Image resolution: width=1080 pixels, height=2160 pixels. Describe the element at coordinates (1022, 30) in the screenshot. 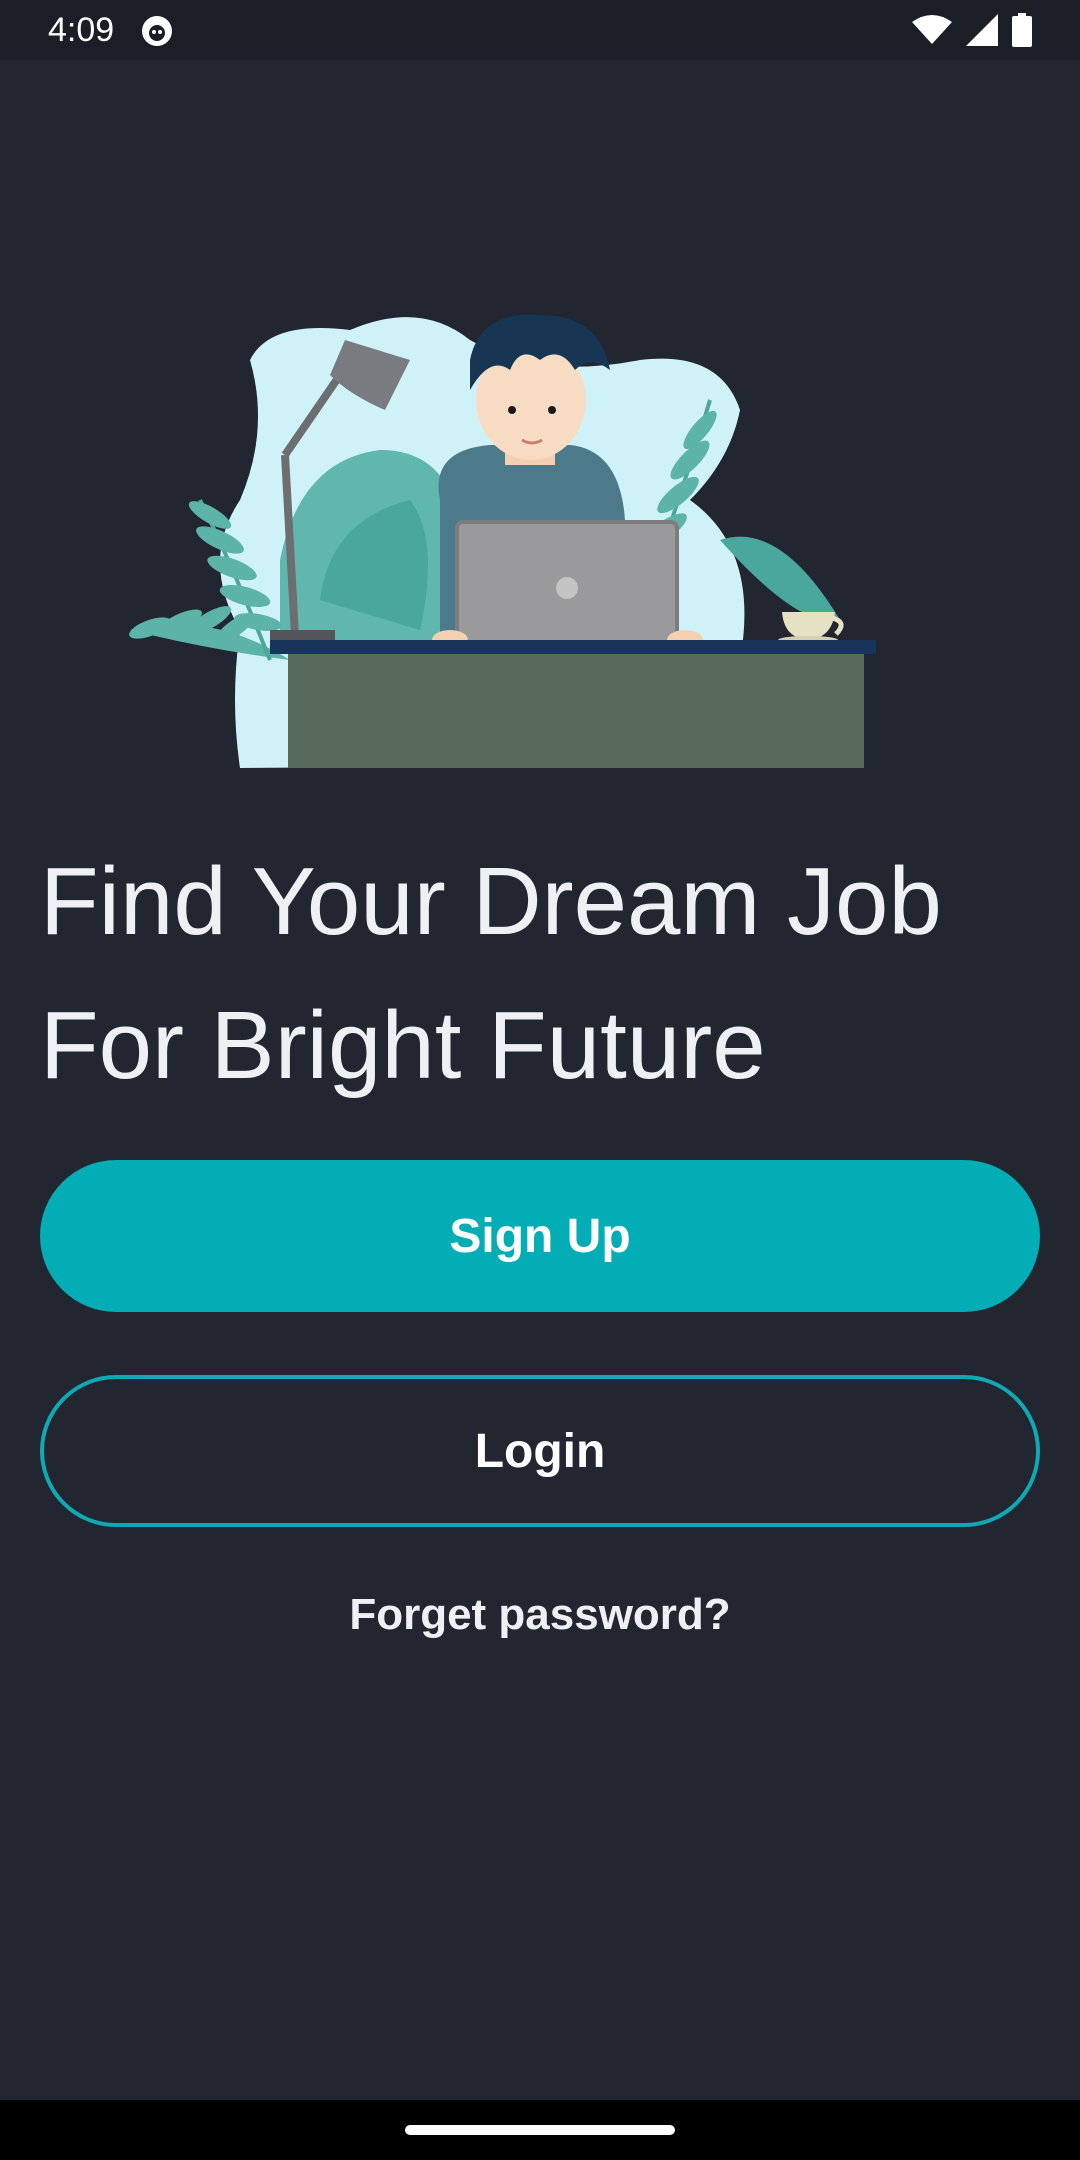

I see `battery-icon` at that location.